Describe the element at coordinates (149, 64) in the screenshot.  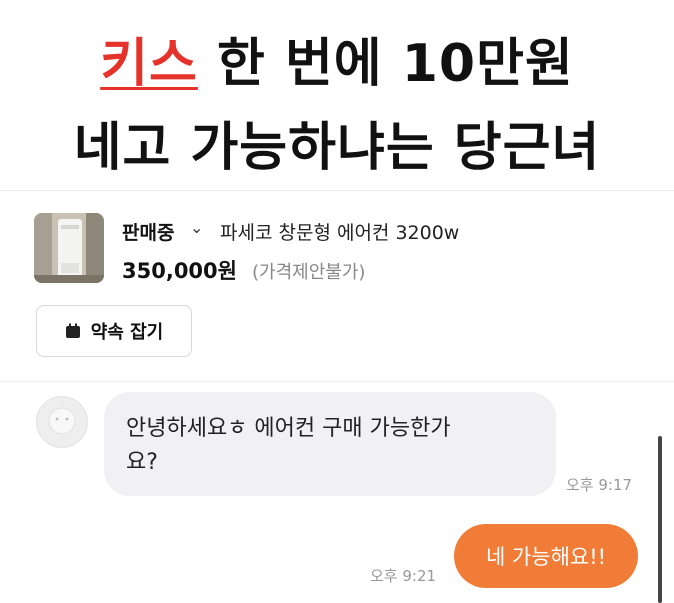
I see `headline-highlight: 키스` at that location.